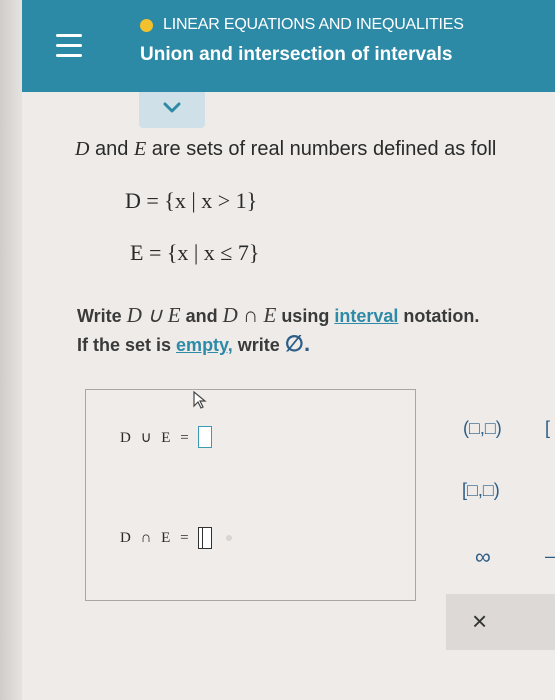  What do you see at coordinates (305, 316) in the screenshot?
I see `instr-using: using` at bounding box center [305, 316].